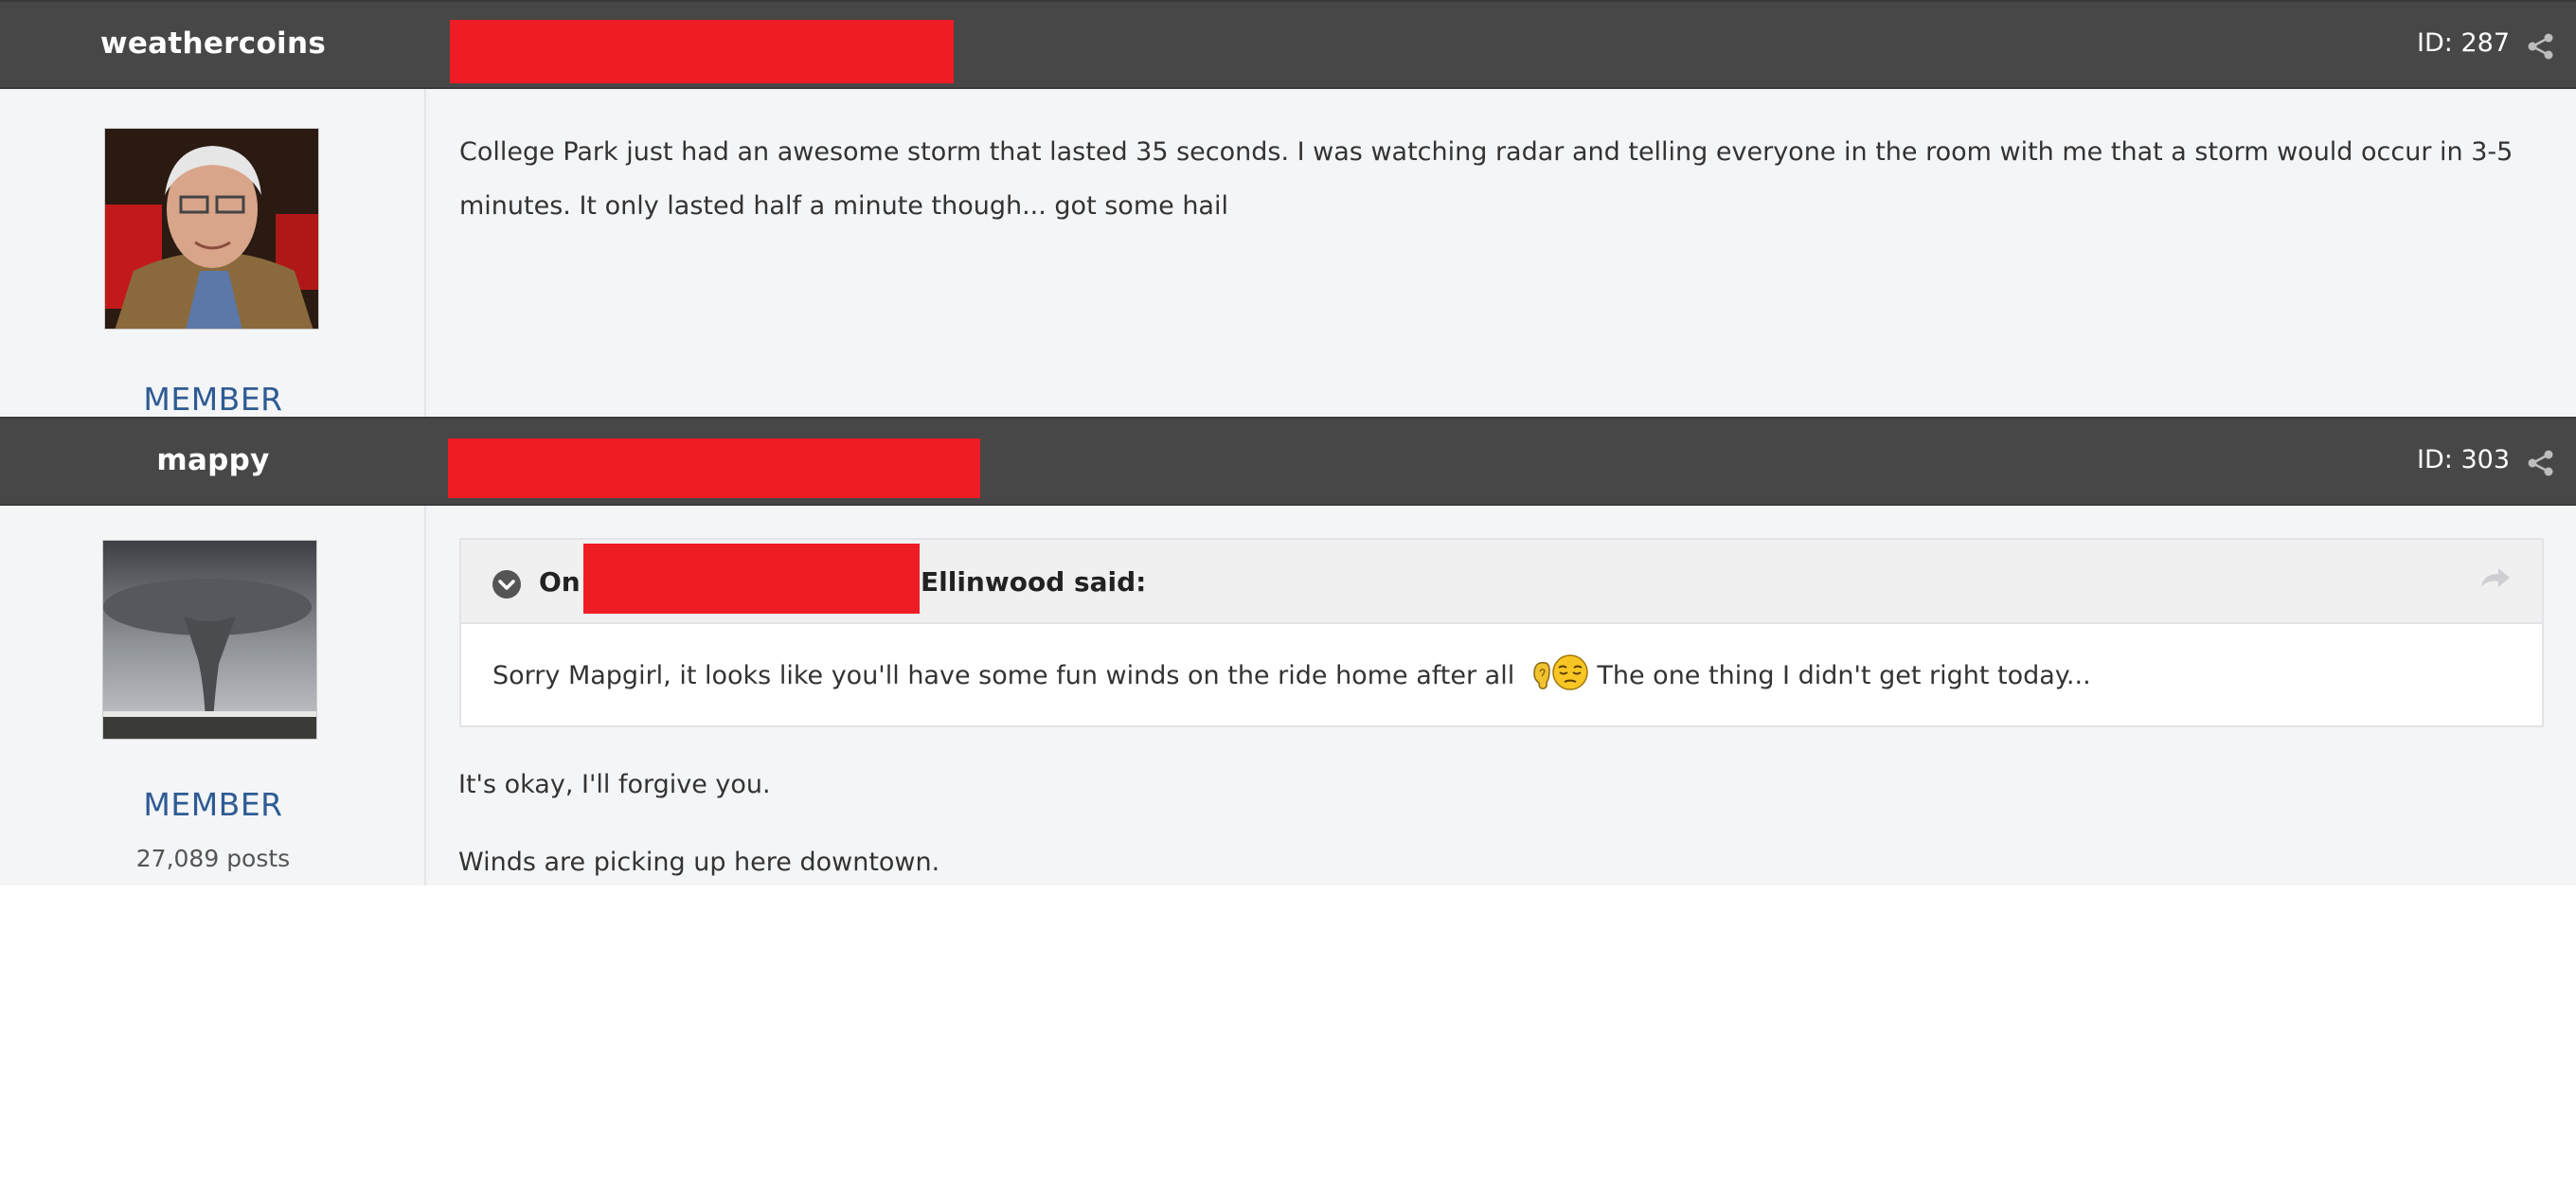 The width and height of the screenshot is (2576, 1180). I want to click on author-column: MEMBER 27,089 posts, so click(213, 695).